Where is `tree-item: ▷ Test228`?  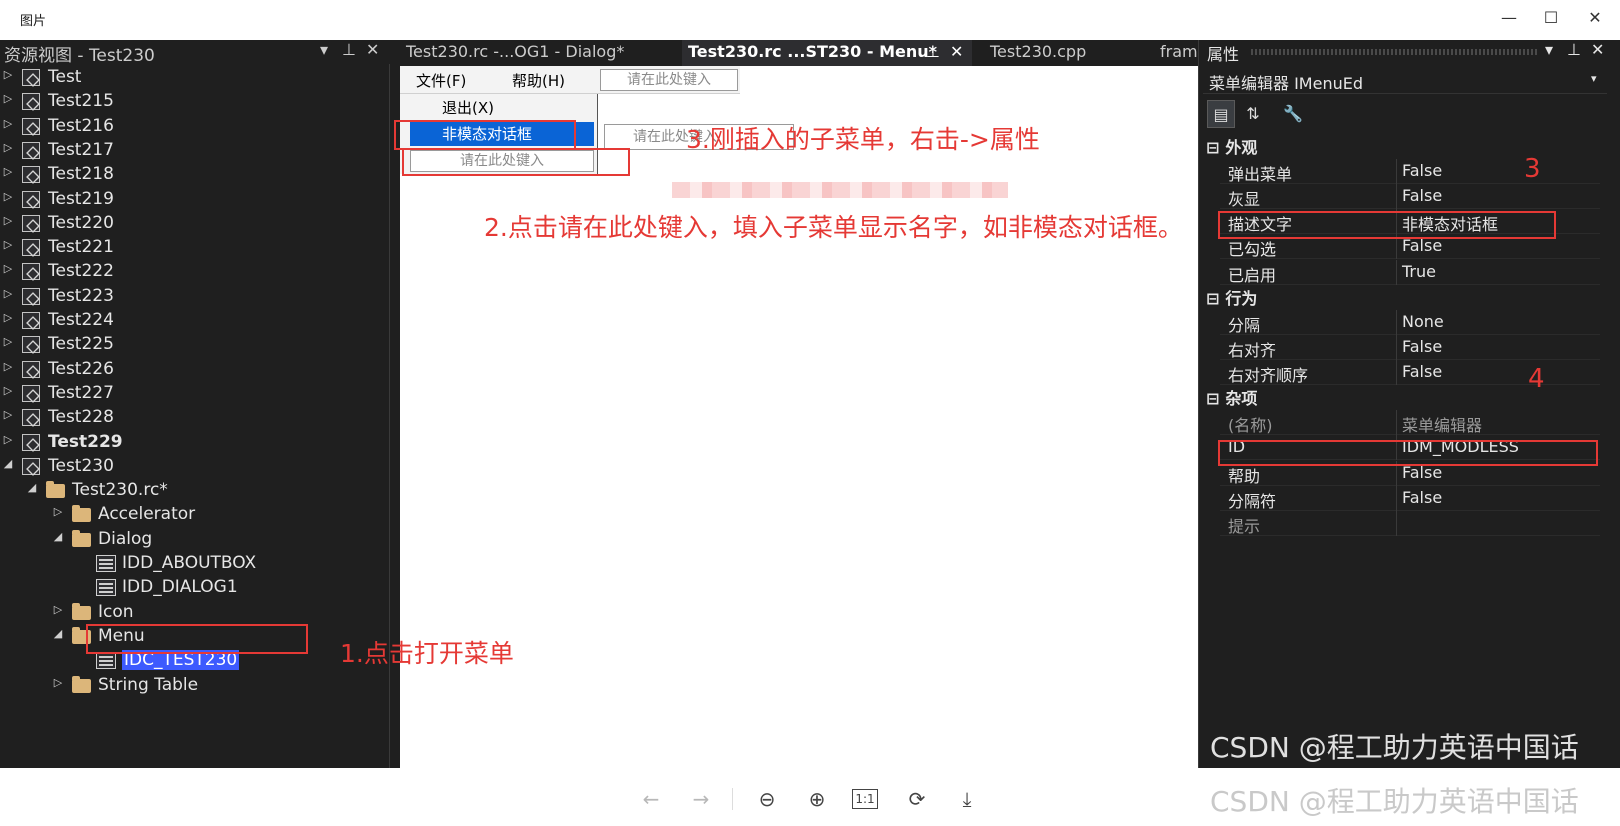
tree-item: ▷ Test228 is located at coordinates (195, 418).